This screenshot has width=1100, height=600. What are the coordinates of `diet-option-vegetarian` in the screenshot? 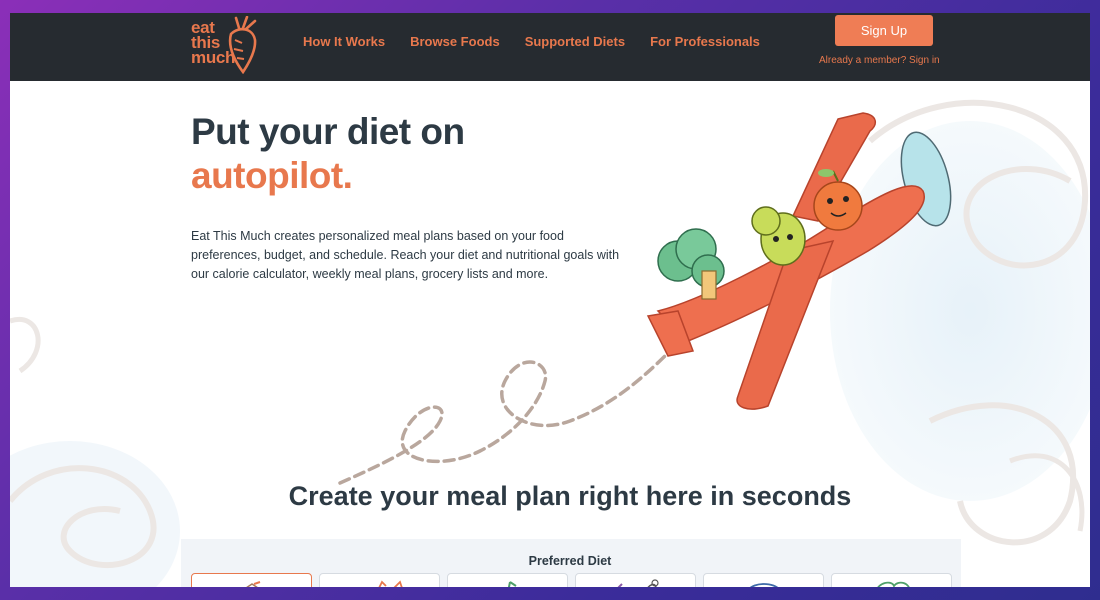 It's located at (507, 580).